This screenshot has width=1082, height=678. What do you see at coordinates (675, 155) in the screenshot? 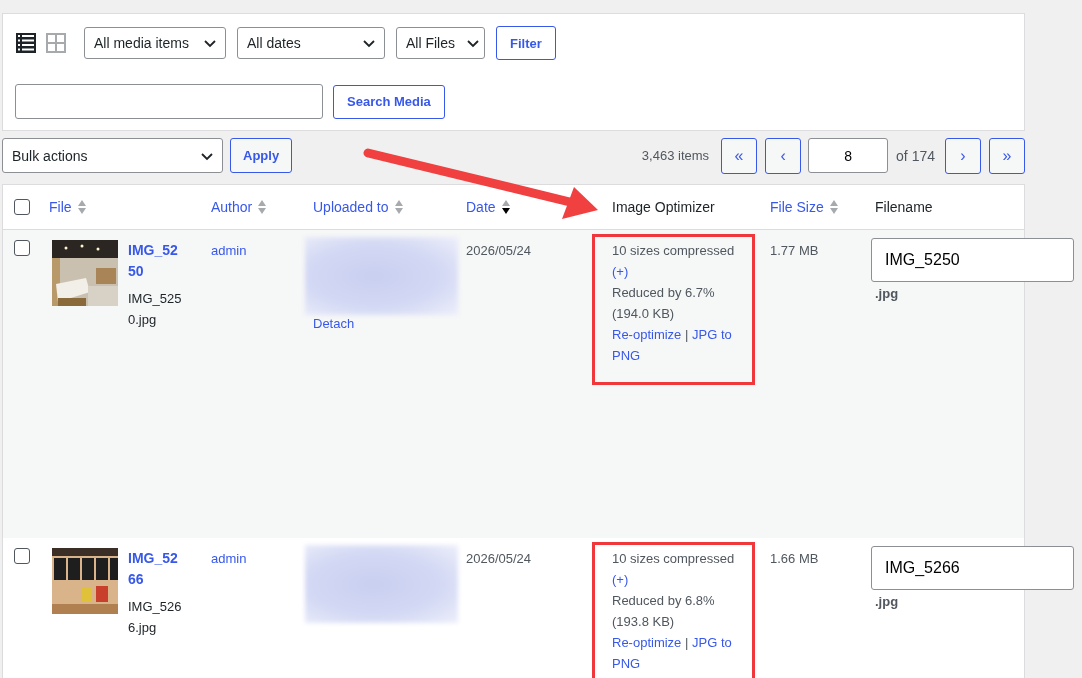
I see `item-count: 3,463 items` at bounding box center [675, 155].